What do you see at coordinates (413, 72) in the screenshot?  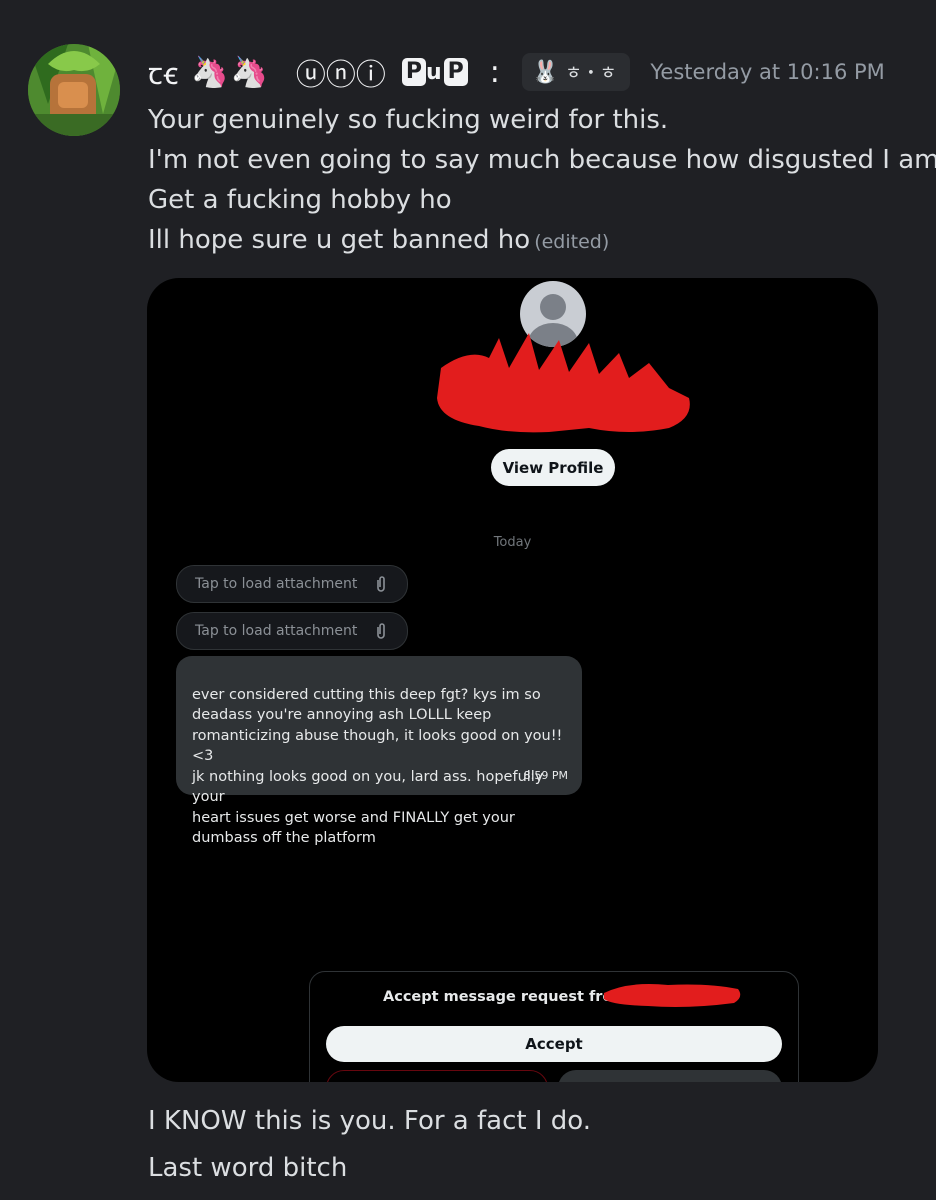 I see `username-badge-1: P` at bounding box center [413, 72].